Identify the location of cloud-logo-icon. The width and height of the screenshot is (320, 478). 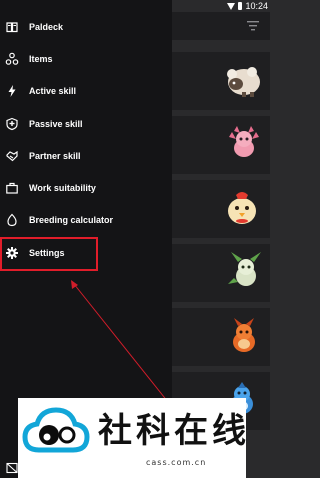
(56, 430).